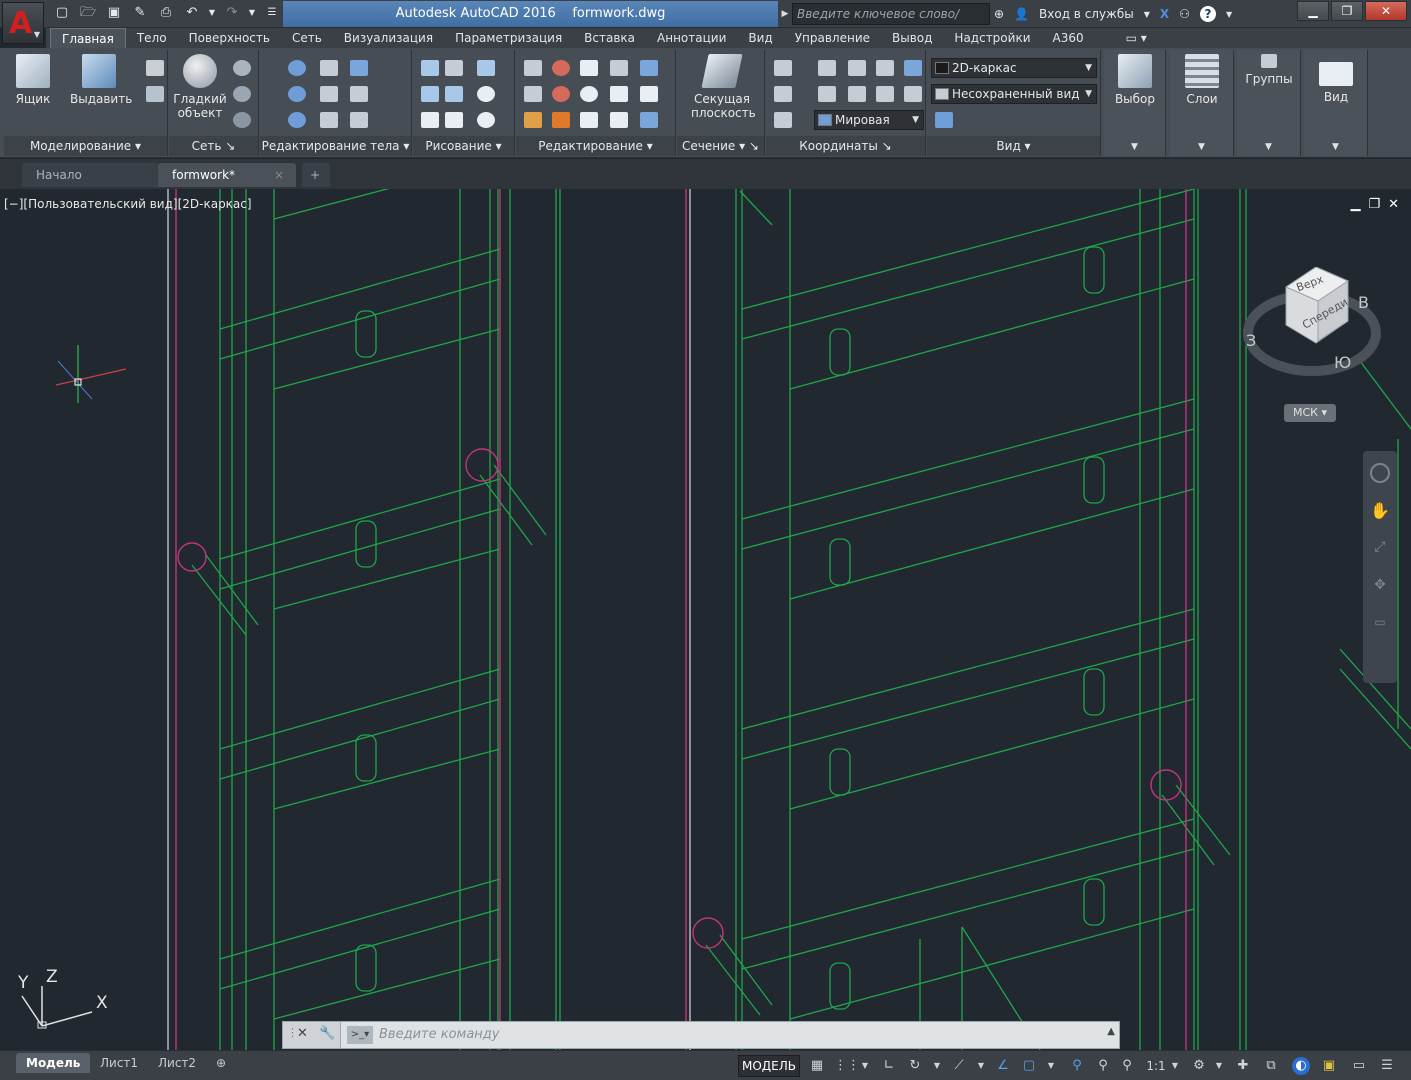 This screenshot has width=1411, height=1080. Describe the element at coordinates (691, 38) in the screenshot. I see `tab-annotate: Аннотации` at that location.